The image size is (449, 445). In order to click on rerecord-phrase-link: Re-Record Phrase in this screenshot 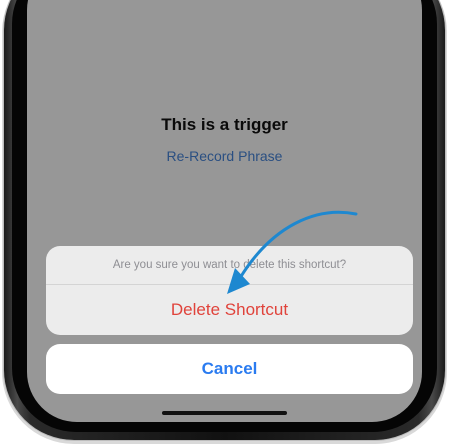, I will do `click(224, 156)`.